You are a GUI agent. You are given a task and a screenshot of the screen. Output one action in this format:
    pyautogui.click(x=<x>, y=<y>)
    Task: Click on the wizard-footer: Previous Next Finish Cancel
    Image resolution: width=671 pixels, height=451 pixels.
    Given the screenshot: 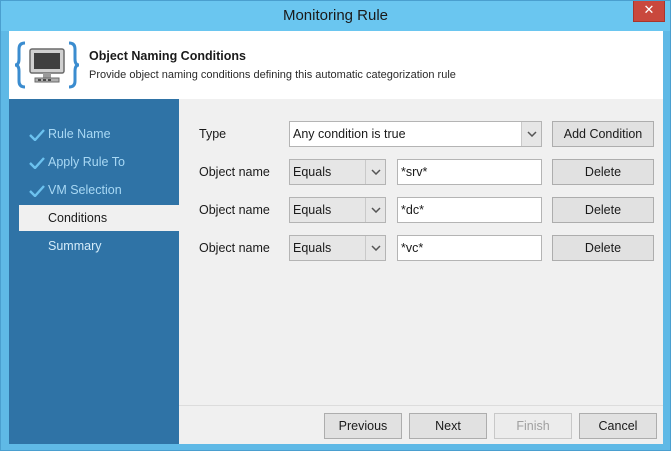 What is the action you would take?
    pyautogui.click(x=421, y=424)
    